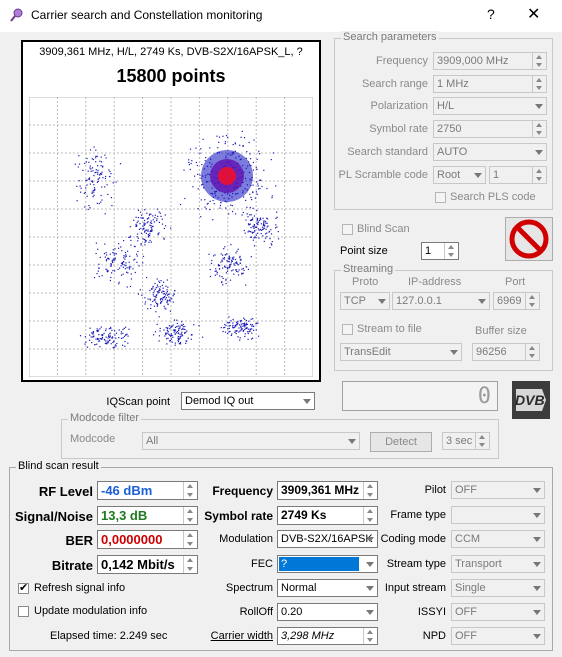 This screenshot has height=657, width=562. What do you see at coordinates (515, 282) in the screenshot?
I see `port-label: Port` at bounding box center [515, 282].